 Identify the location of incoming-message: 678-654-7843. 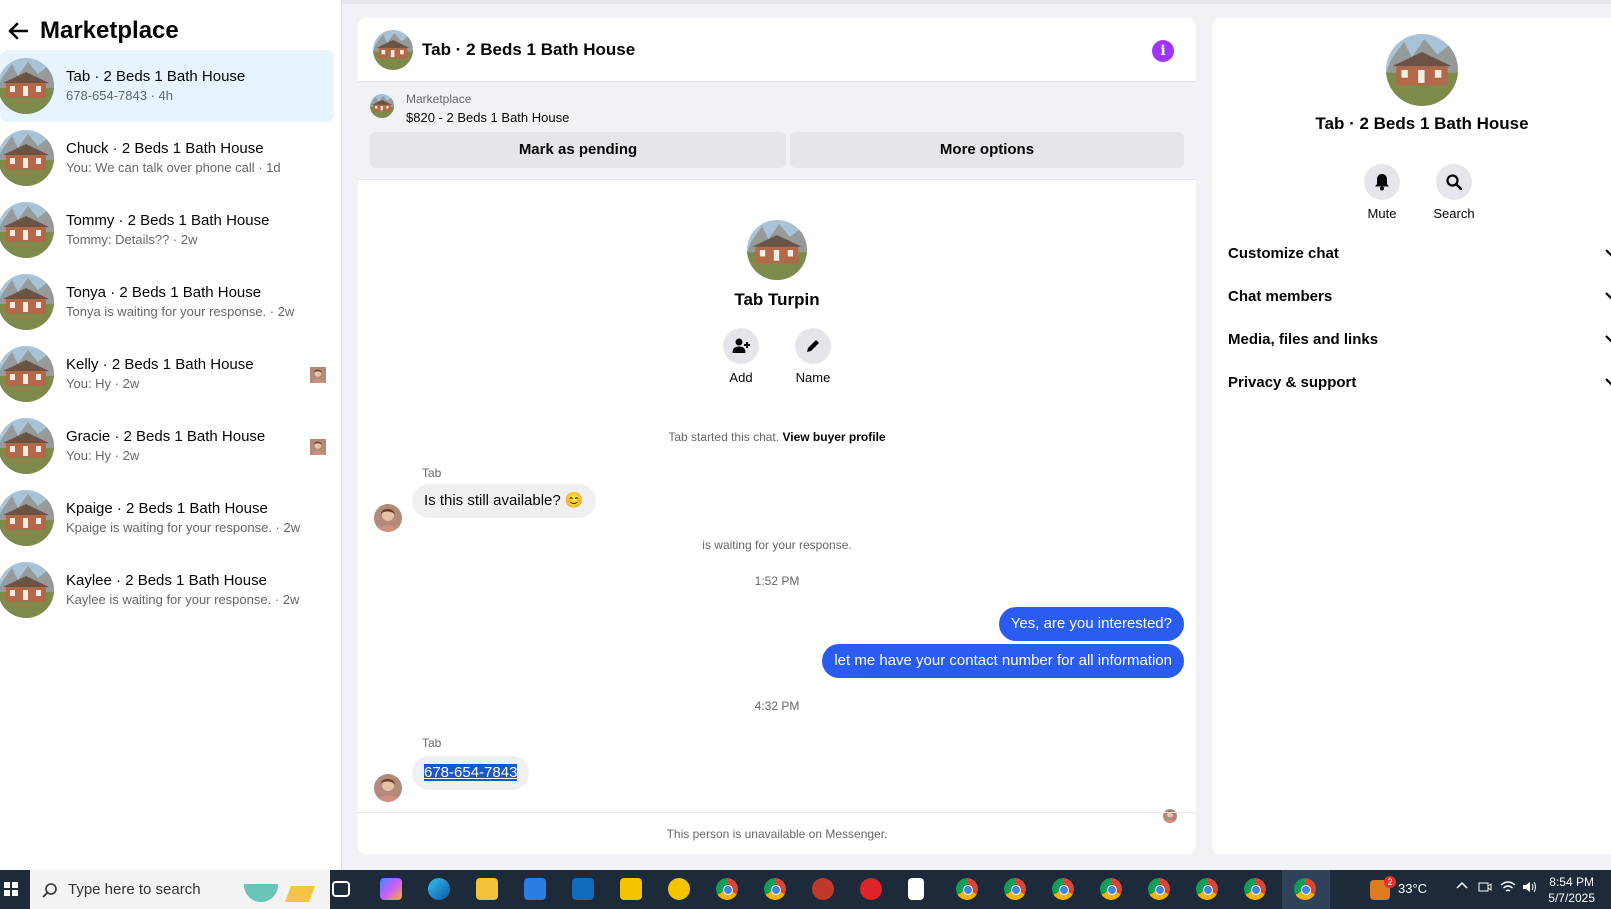
(471, 773).